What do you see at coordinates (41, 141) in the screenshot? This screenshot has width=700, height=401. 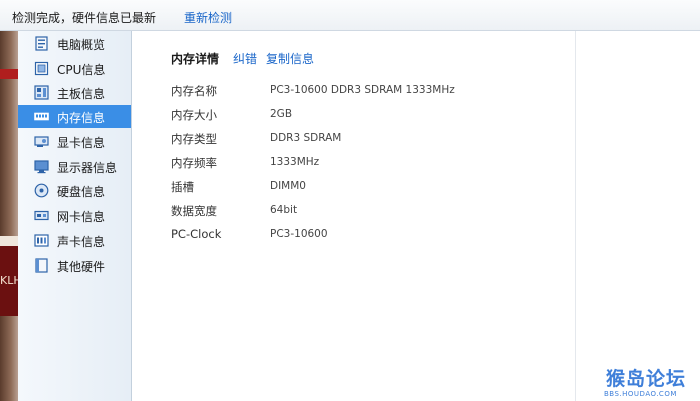 I see `graphics-card-icon` at bounding box center [41, 141].